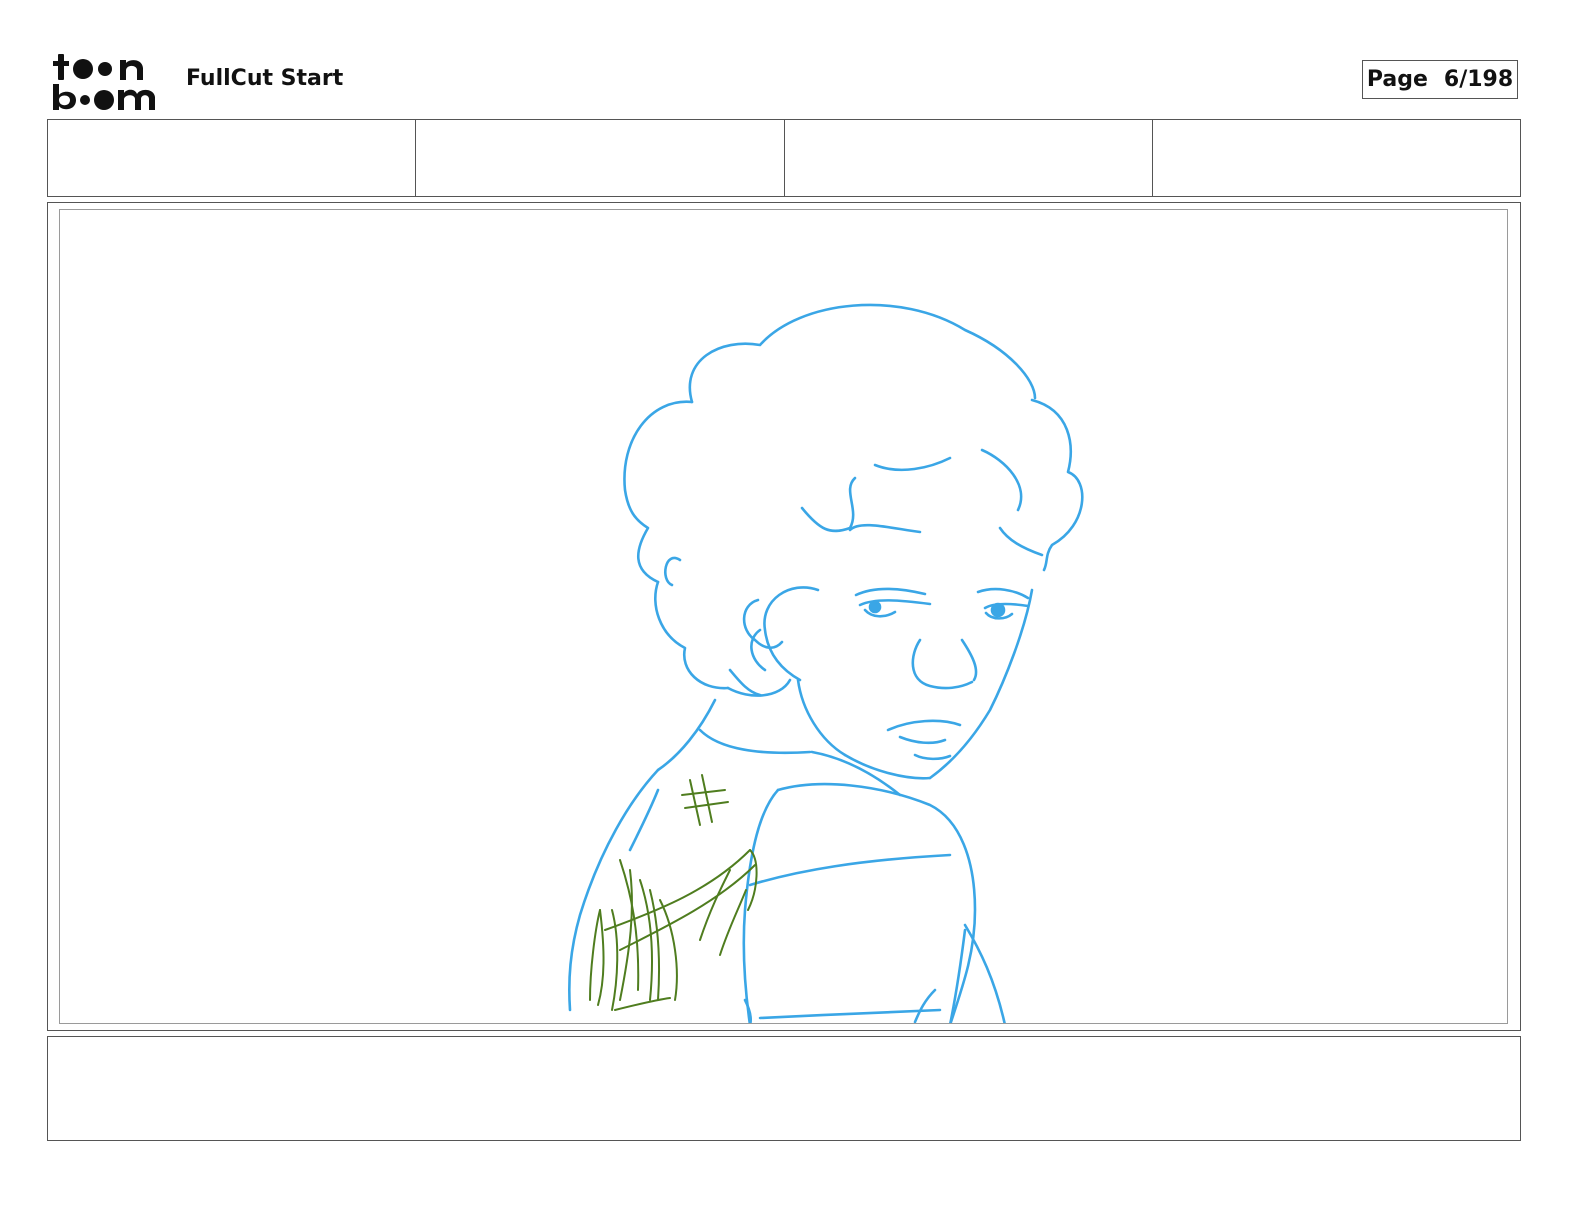 The image size is (1584, 1224). I want to click on project-title: FullCut Start, so click(265, 78).